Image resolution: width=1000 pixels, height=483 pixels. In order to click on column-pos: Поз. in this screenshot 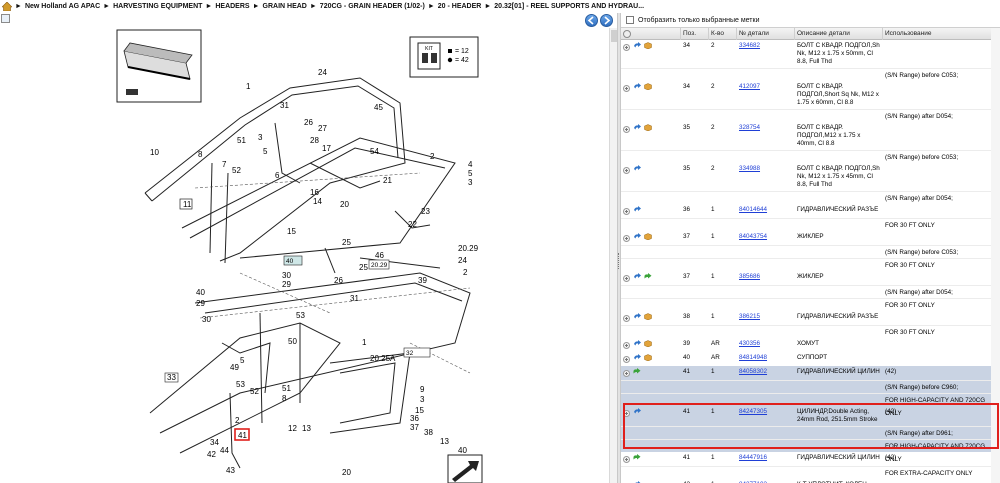, I will do `click(695, 33)`.